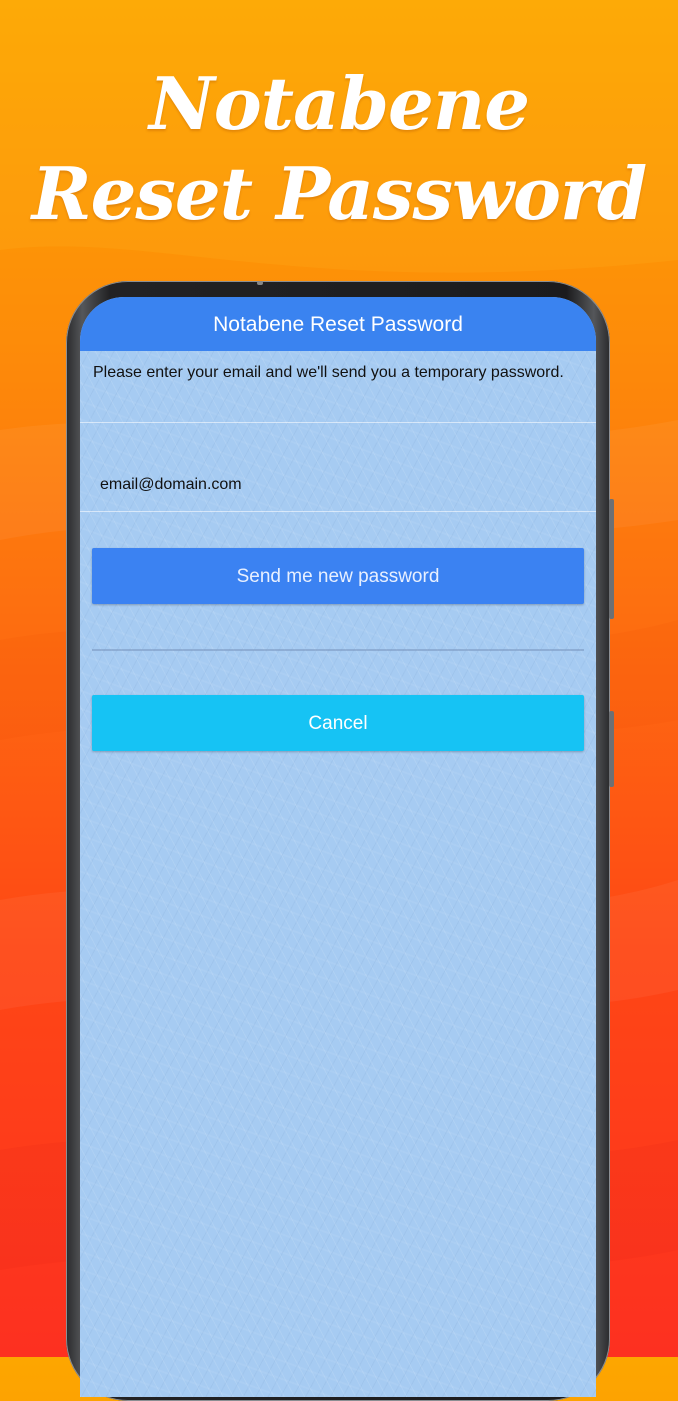 Image resolution: width=678 pixels, height=1401 pixels. I want to click on form-bottom-divider, so click(338, 511).